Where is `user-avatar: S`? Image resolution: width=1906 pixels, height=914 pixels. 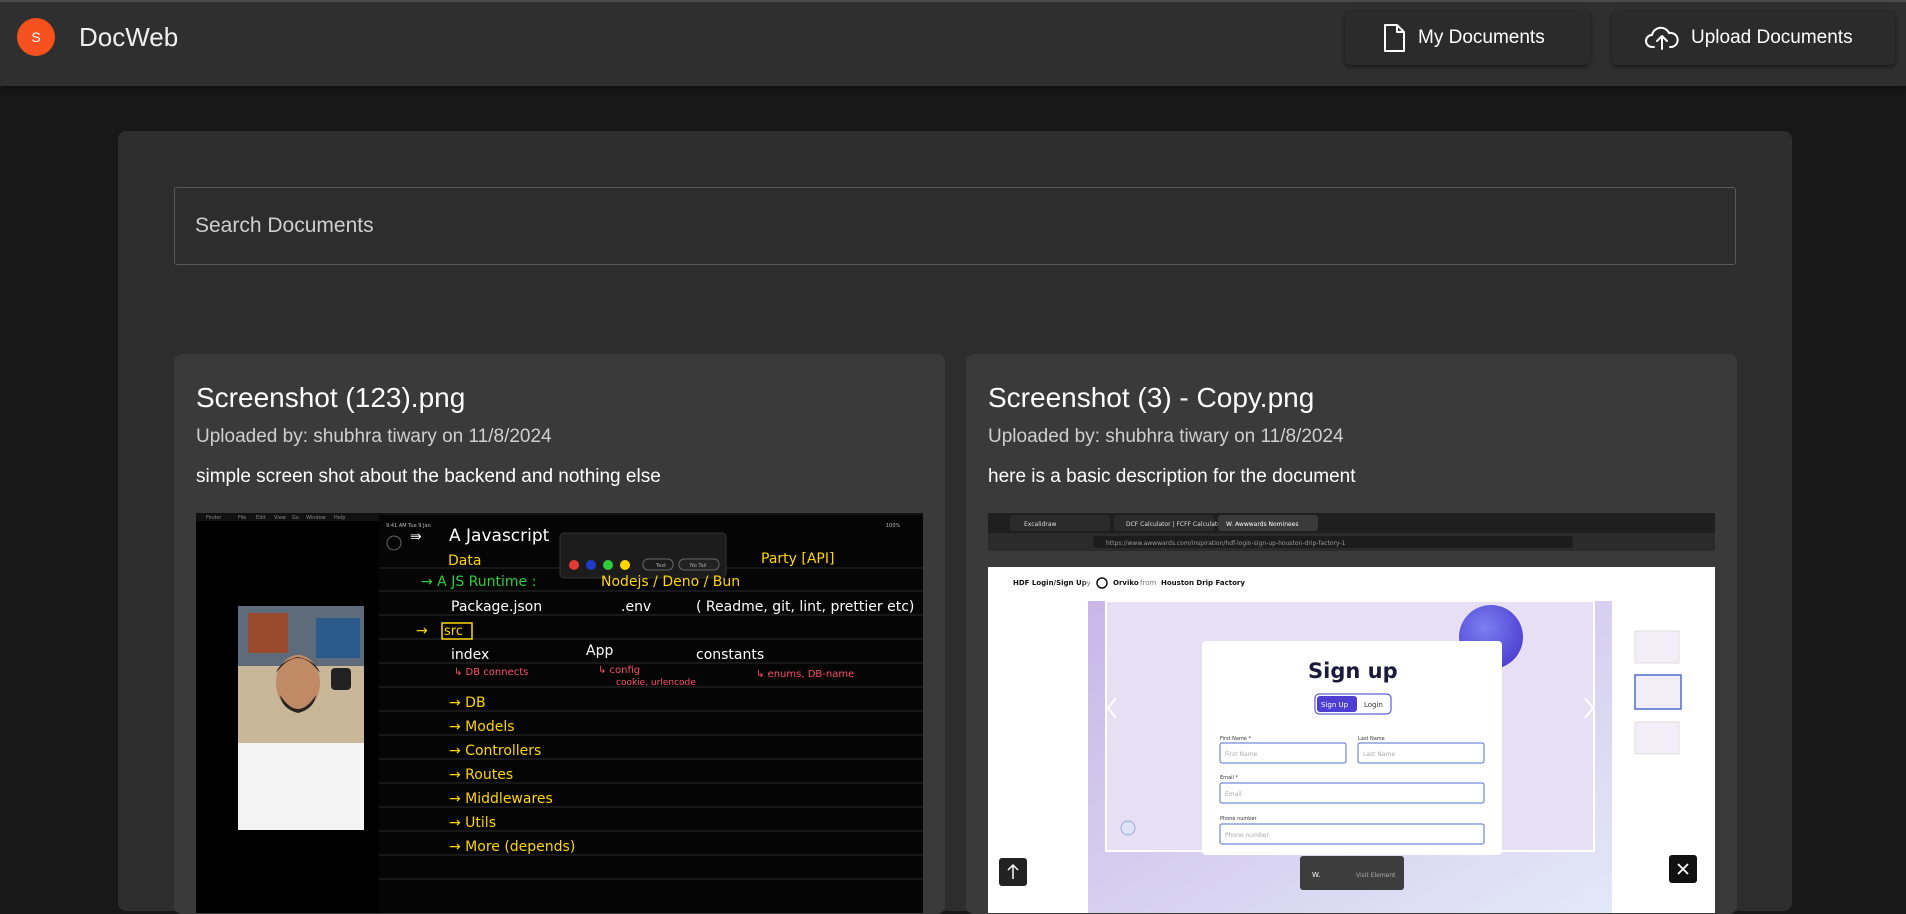 user-avatar: S is located at coordinates (36, 37).